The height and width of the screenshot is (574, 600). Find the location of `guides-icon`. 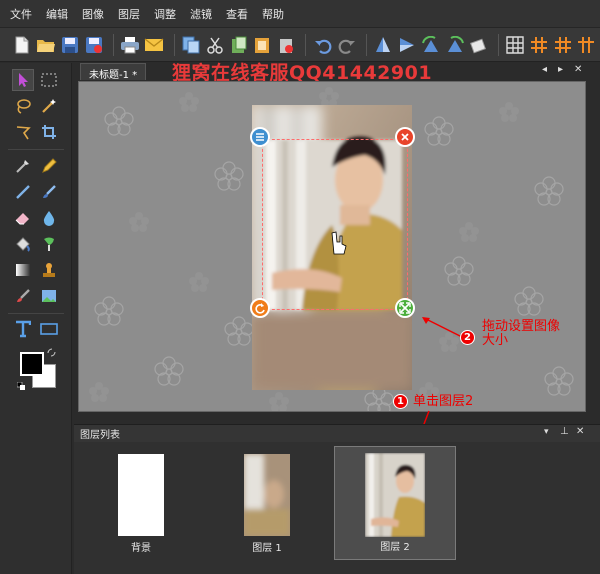

guides-icon is located at coordinates (539, 45).